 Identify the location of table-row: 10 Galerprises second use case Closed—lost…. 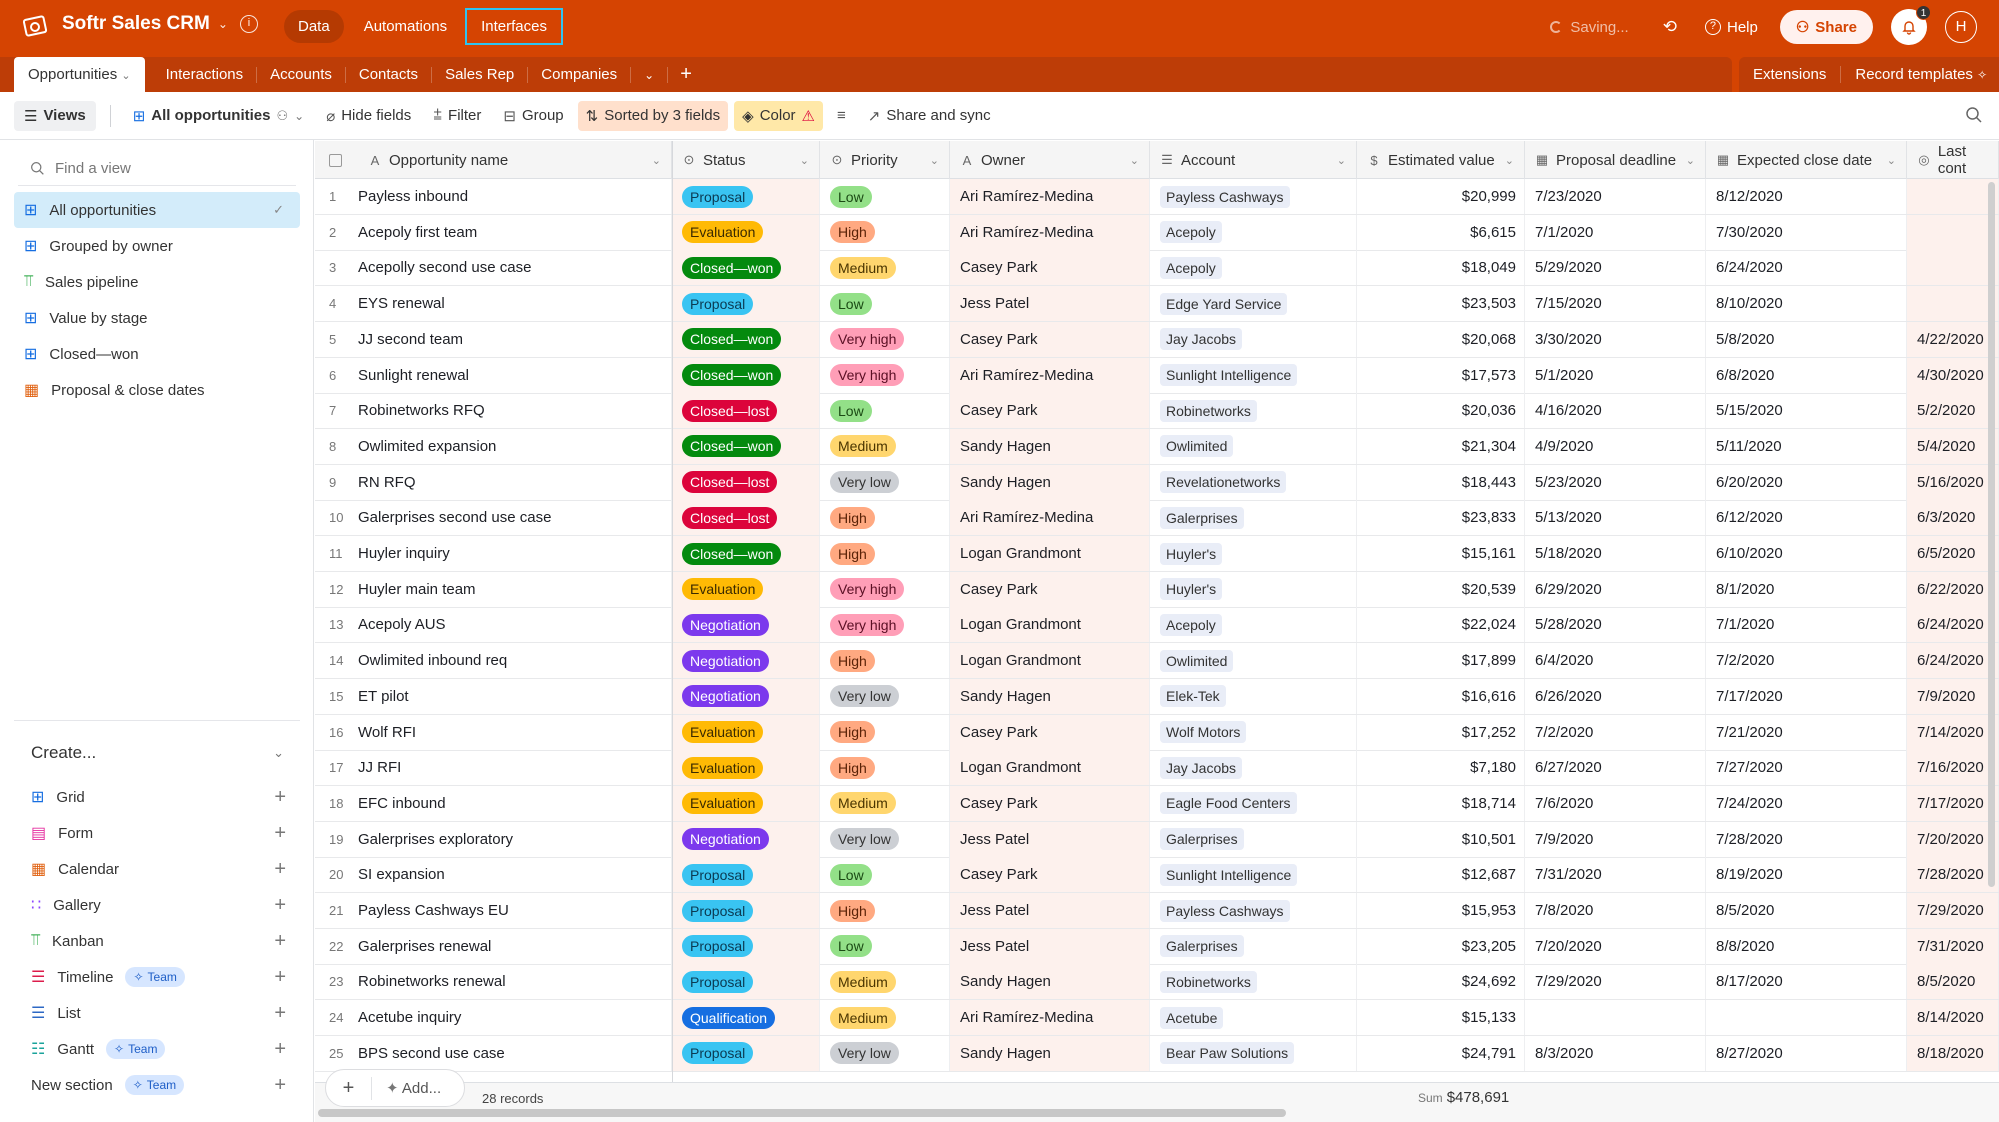
(1157, 518).